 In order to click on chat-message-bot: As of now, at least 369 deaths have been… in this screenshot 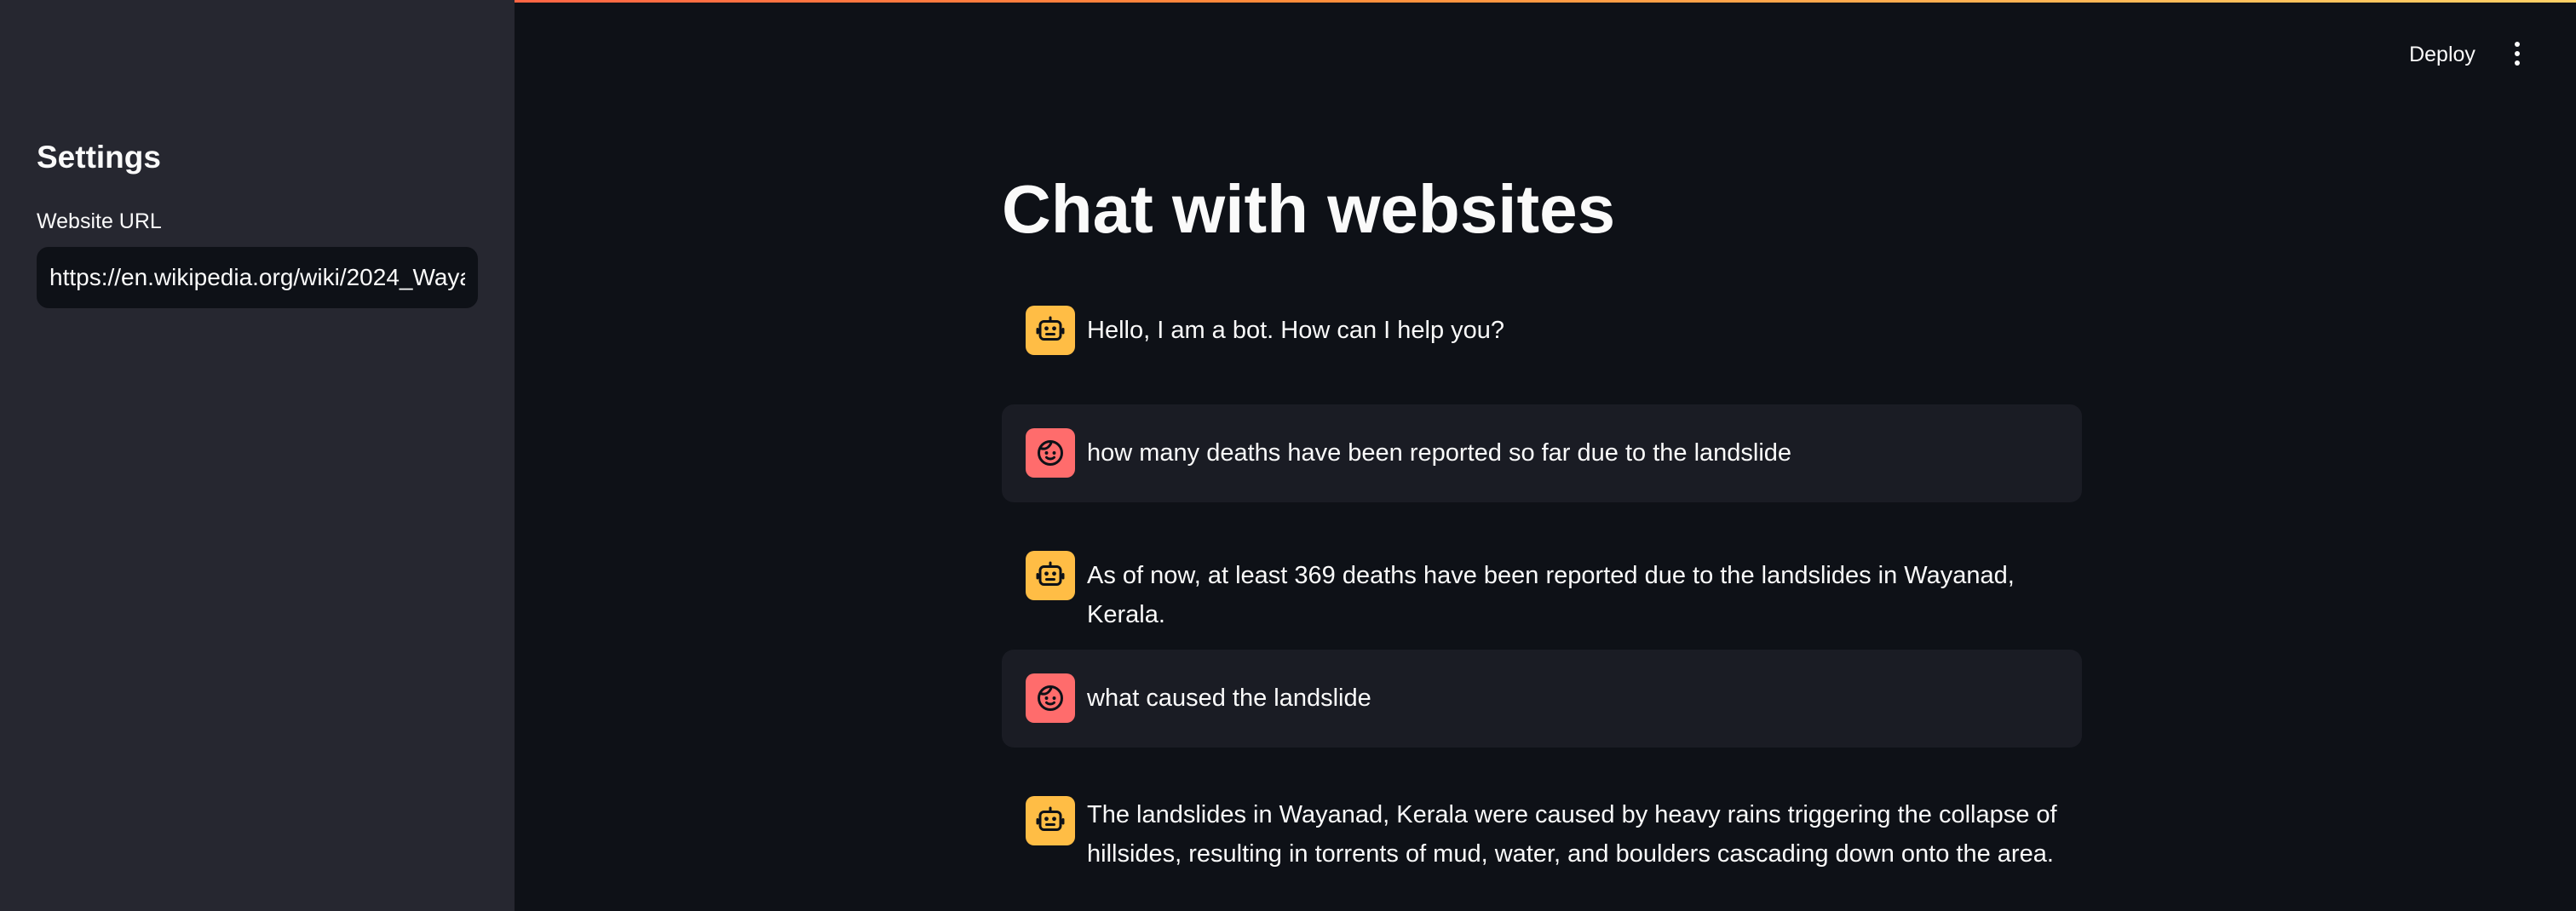, I will do `click(1542, 584)`.